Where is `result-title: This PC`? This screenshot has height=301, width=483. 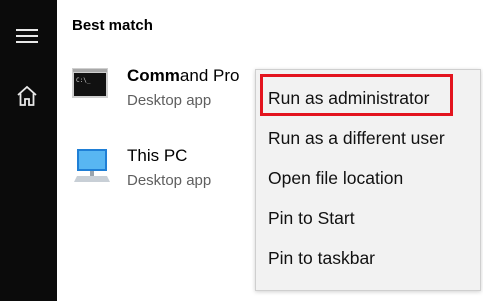
result-title: This PC is located at coordinates (157, 155).